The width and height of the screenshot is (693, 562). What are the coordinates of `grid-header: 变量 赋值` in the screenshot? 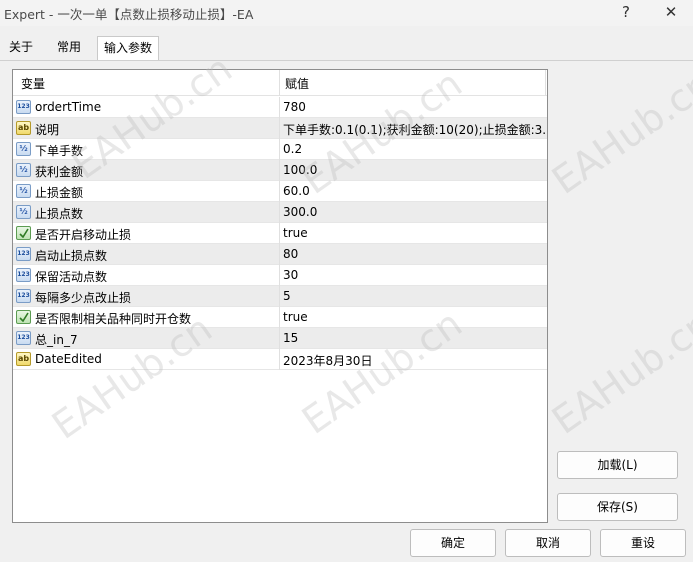 It's located at (280, 83).